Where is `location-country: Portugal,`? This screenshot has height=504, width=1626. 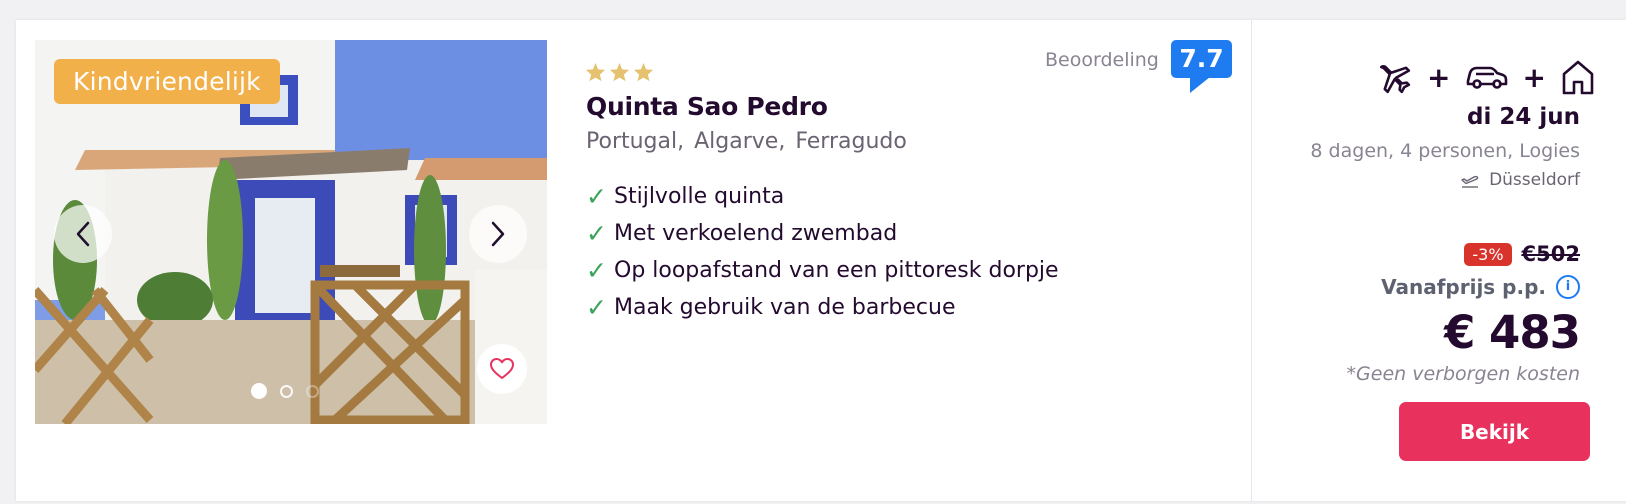 location-country: Portugal, is located at coordinates (635, 141).